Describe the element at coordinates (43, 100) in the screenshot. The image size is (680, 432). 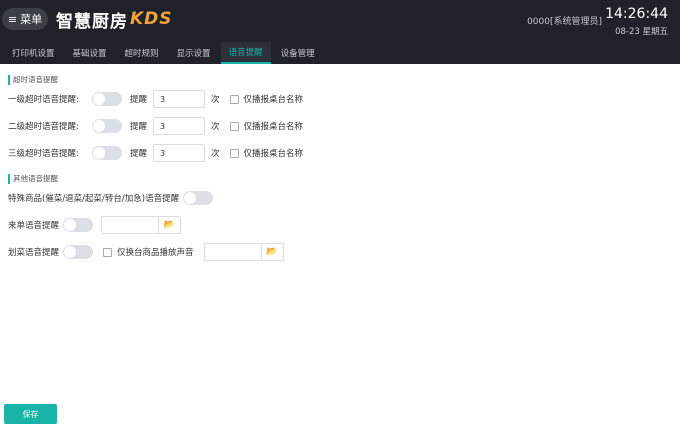
I see `timeout-level-1-label: 一级超时语音提醒:` at that location.